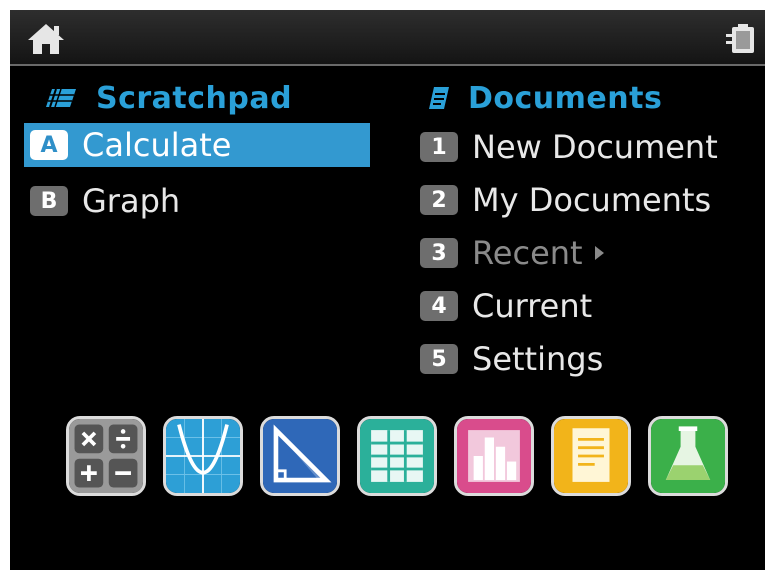 The width and height of the screenshot is (765, 581). Describe the element at coordinates (439, 147) in the screenshot. I see `key-badge-1: 1` at that location.